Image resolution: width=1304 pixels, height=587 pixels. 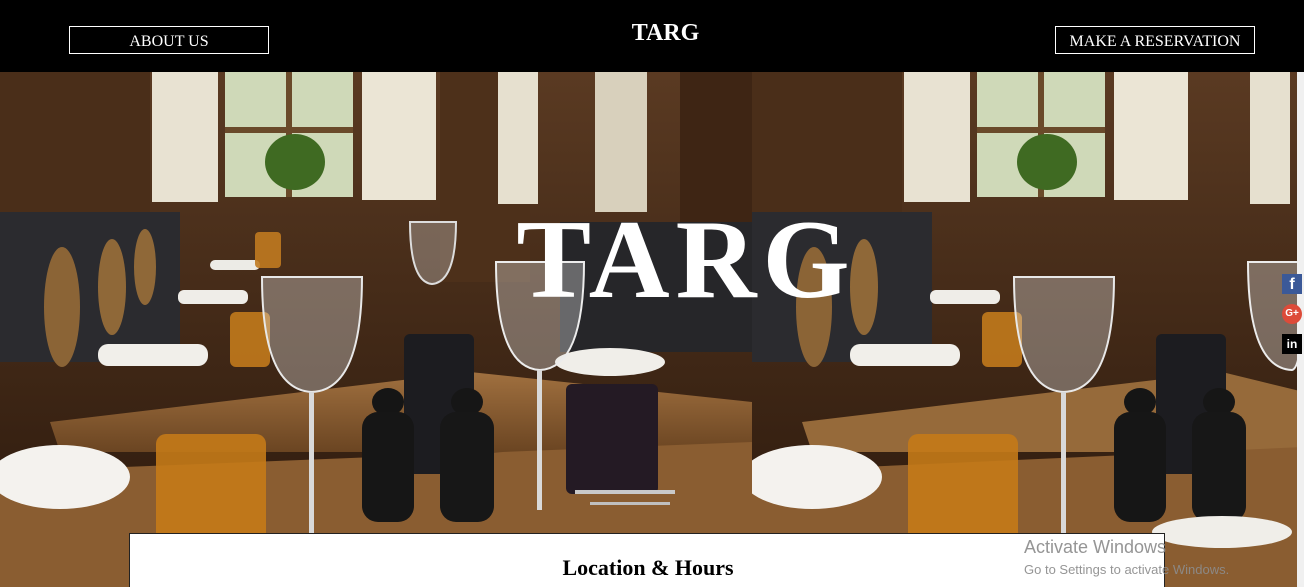 I want to click on watermark-title: Activate Windows, so click(x=1095, y=547).